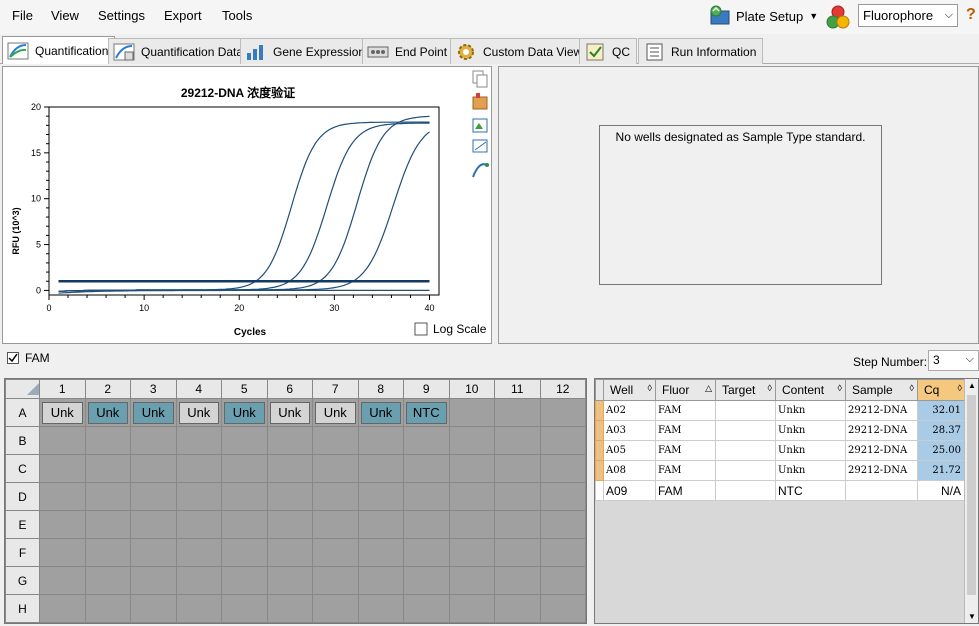  Describe the element at coordinates (22, 608) in the screenshot. I see `plate-row-header: H` at that location.